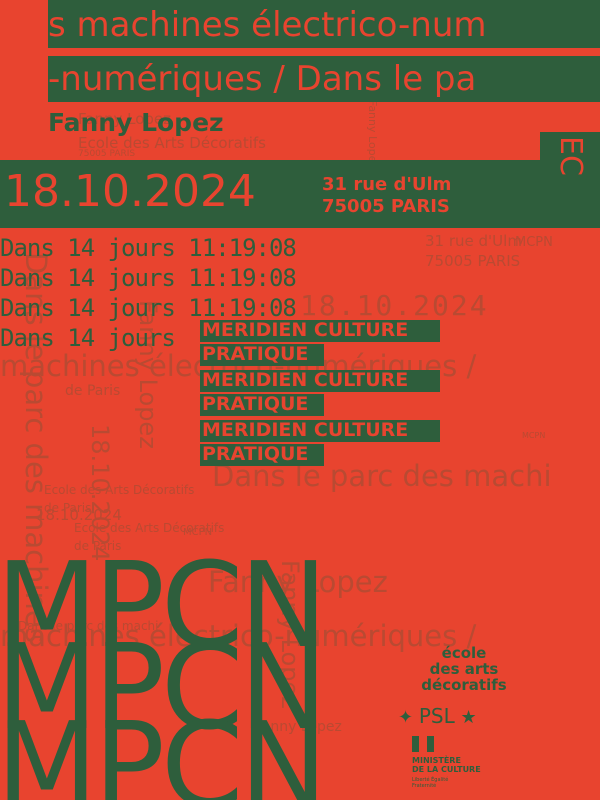 Image resolution: width=600 pixels, height=800 pixels. What do you see at coordinates (382, 476) in the screenshot?
I see `bg-parc-1: Dans le parc des machi` at bounding box center [382, 476].